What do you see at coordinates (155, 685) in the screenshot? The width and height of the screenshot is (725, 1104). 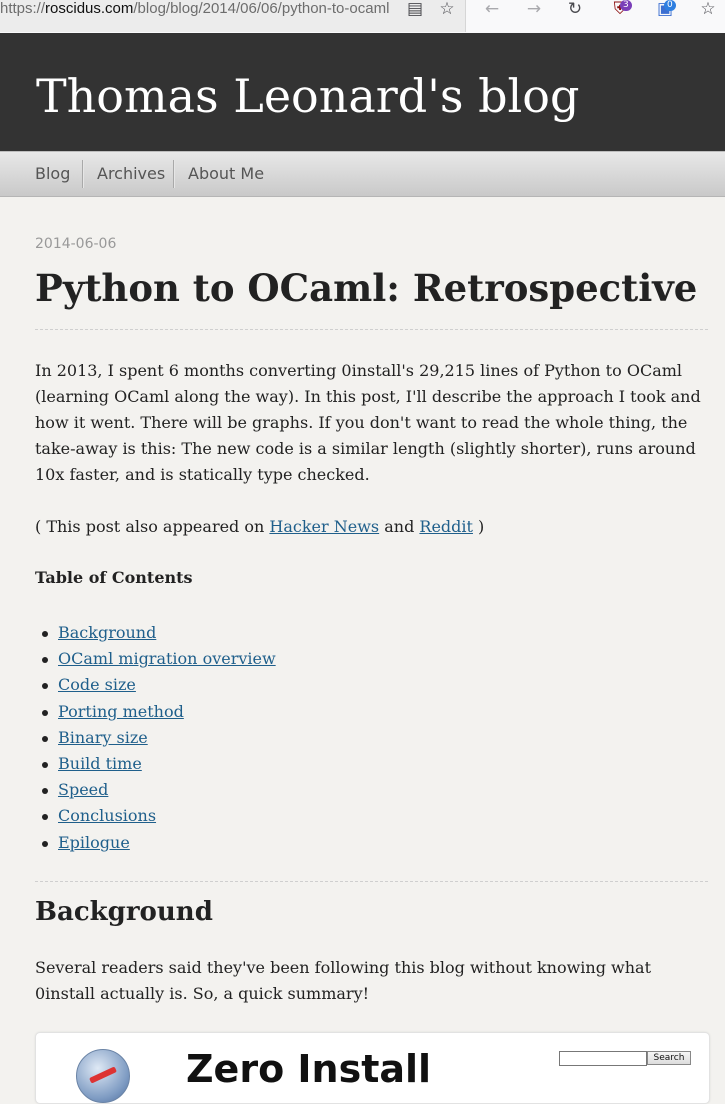 I see `toc-item: Code size` at bounding box center [155, 685].